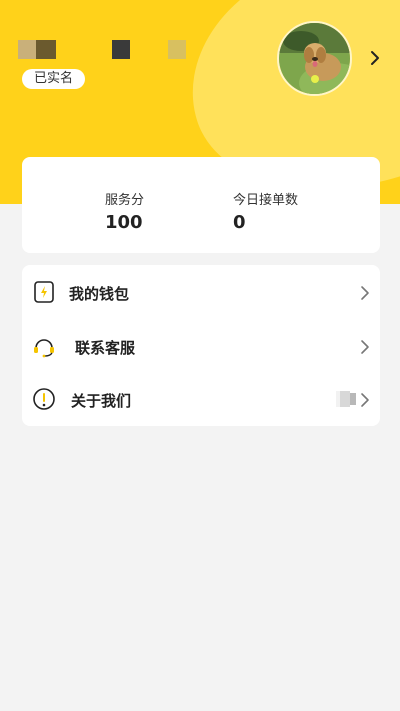 The image size is (400, 711). What do you see at coordinates (101, 401) in the screenshot?
I see `menu-item-label: 关于我们` at bounding box center [101, 401].